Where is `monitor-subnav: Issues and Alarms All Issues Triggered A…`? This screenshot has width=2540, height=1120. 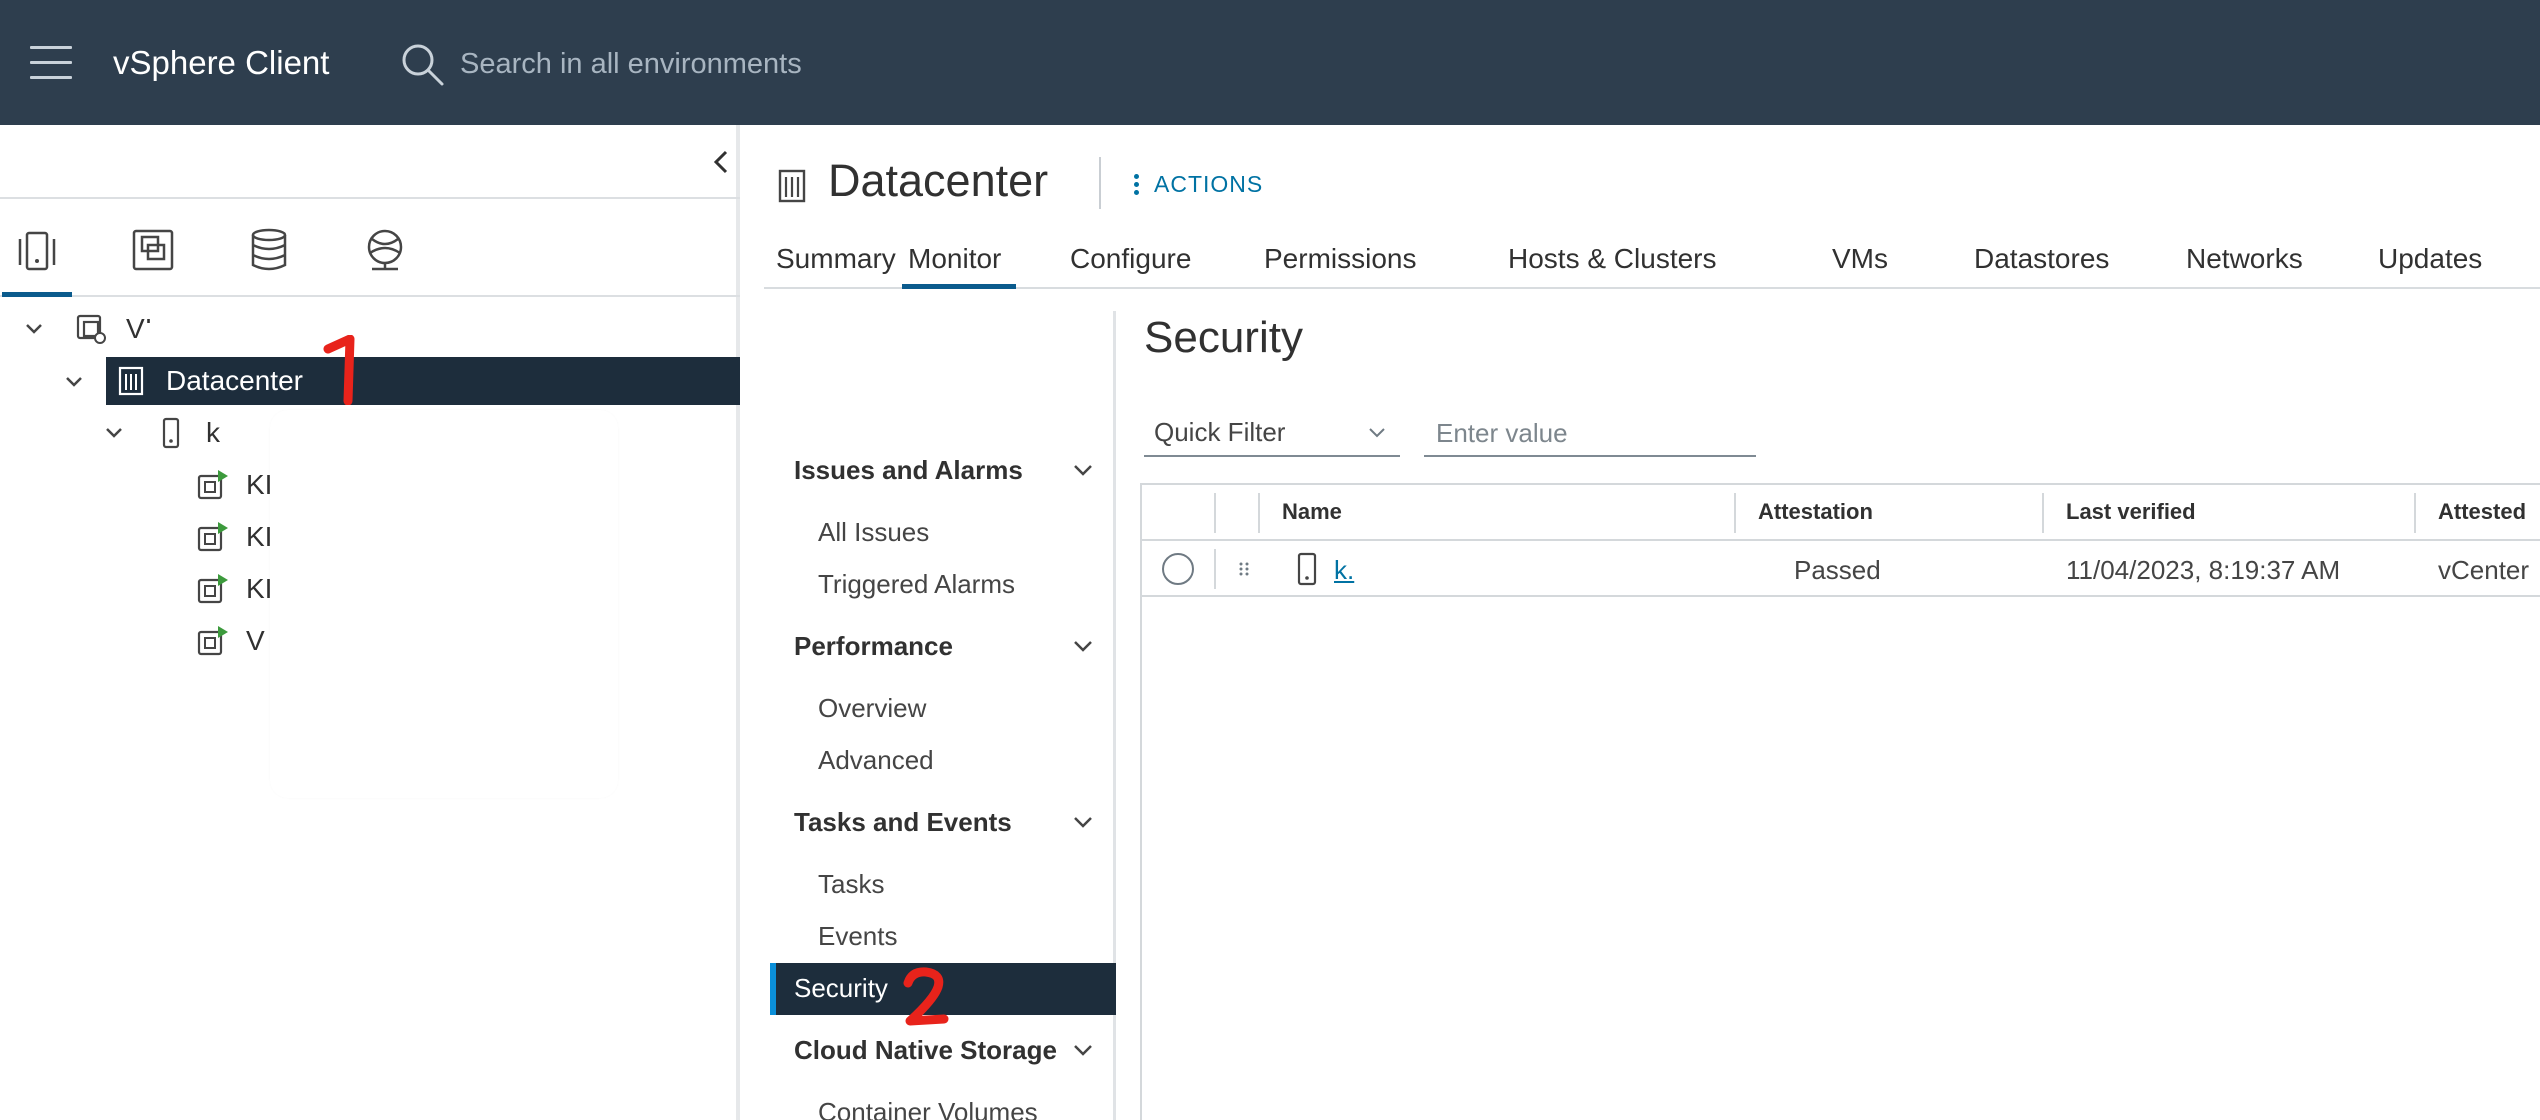
monitor-subnav: Issues and Alarms All Issues Triggered A… is located at coordinates (930, 715).